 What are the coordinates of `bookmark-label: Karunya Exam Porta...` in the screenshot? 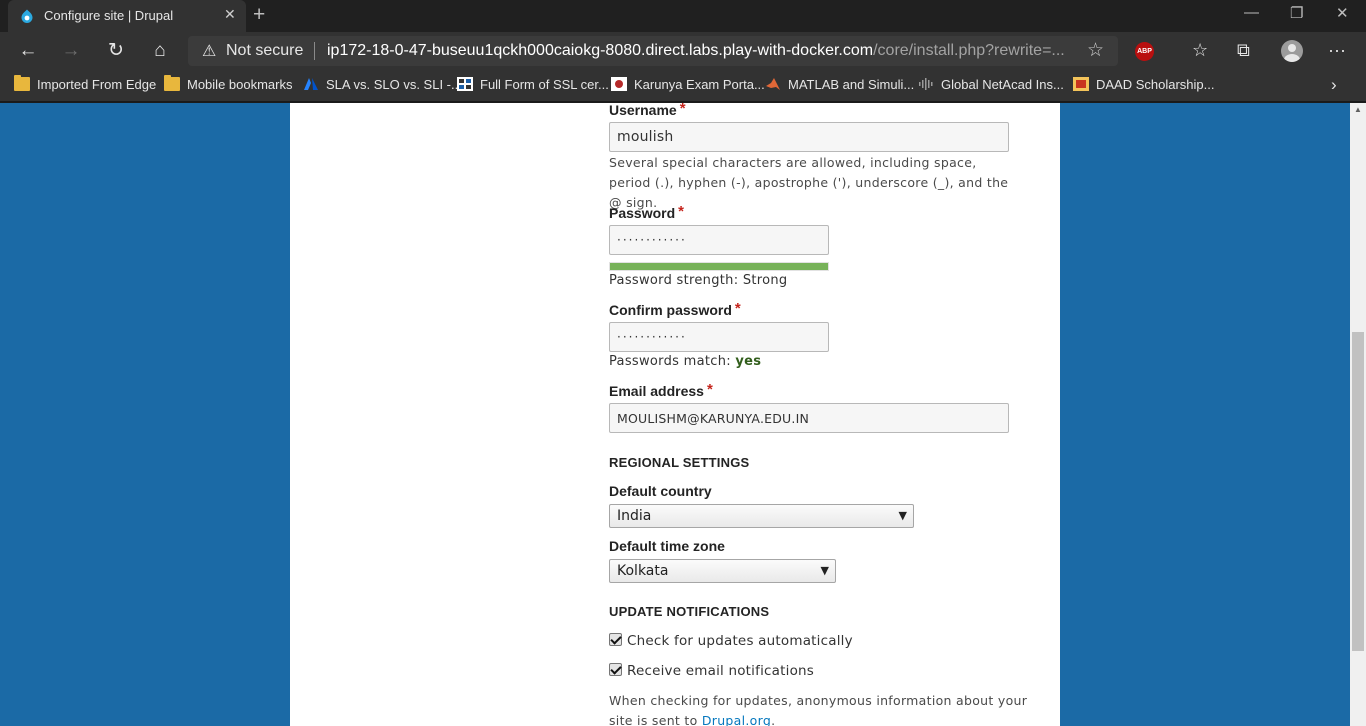 It's located at (699, 84).